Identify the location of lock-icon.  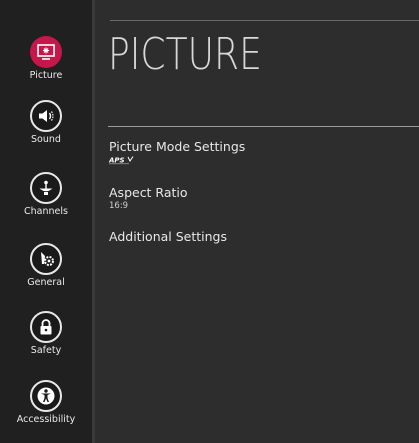
(46, 327).